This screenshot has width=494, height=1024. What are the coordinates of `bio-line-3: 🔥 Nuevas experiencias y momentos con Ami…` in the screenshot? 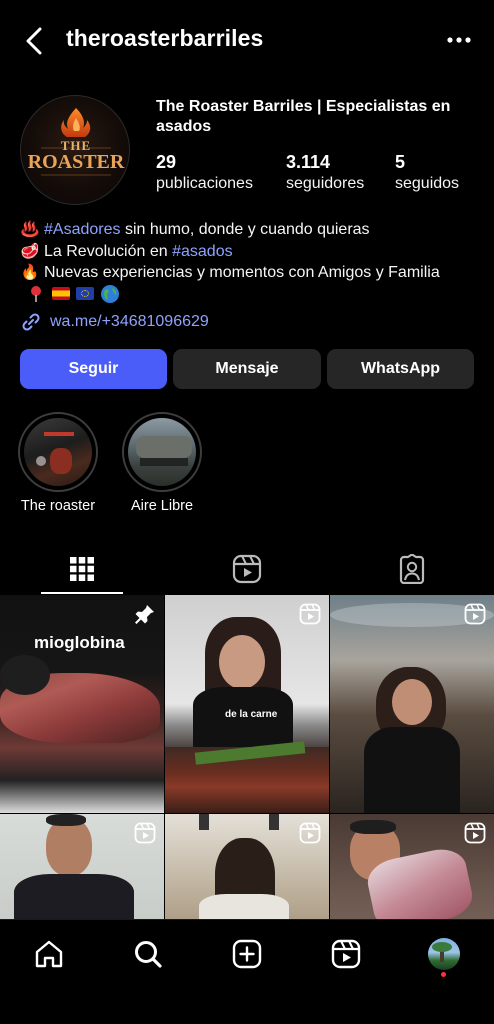 It's located at (250, 273).